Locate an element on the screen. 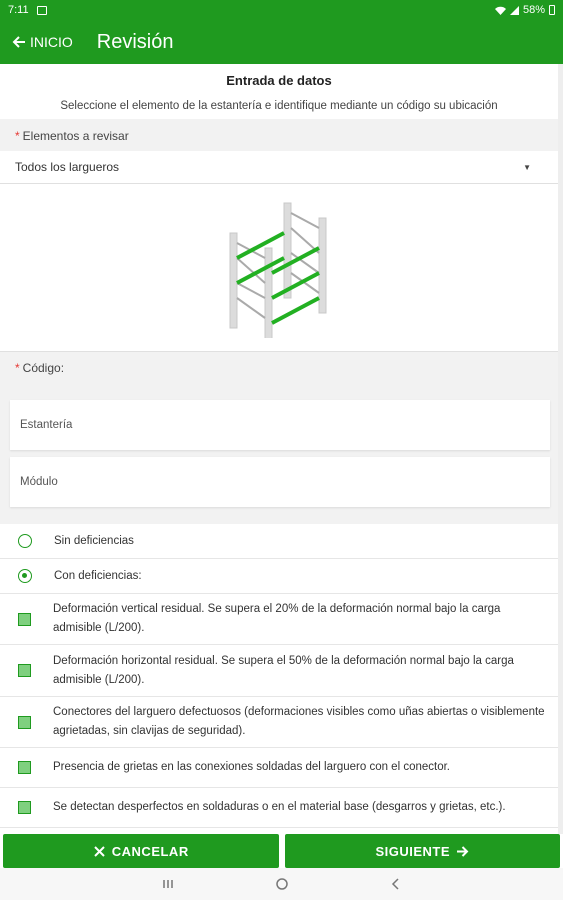 The image size is (563, 900). next-button: SIGUIENTE is located at coordinates (422, 851).